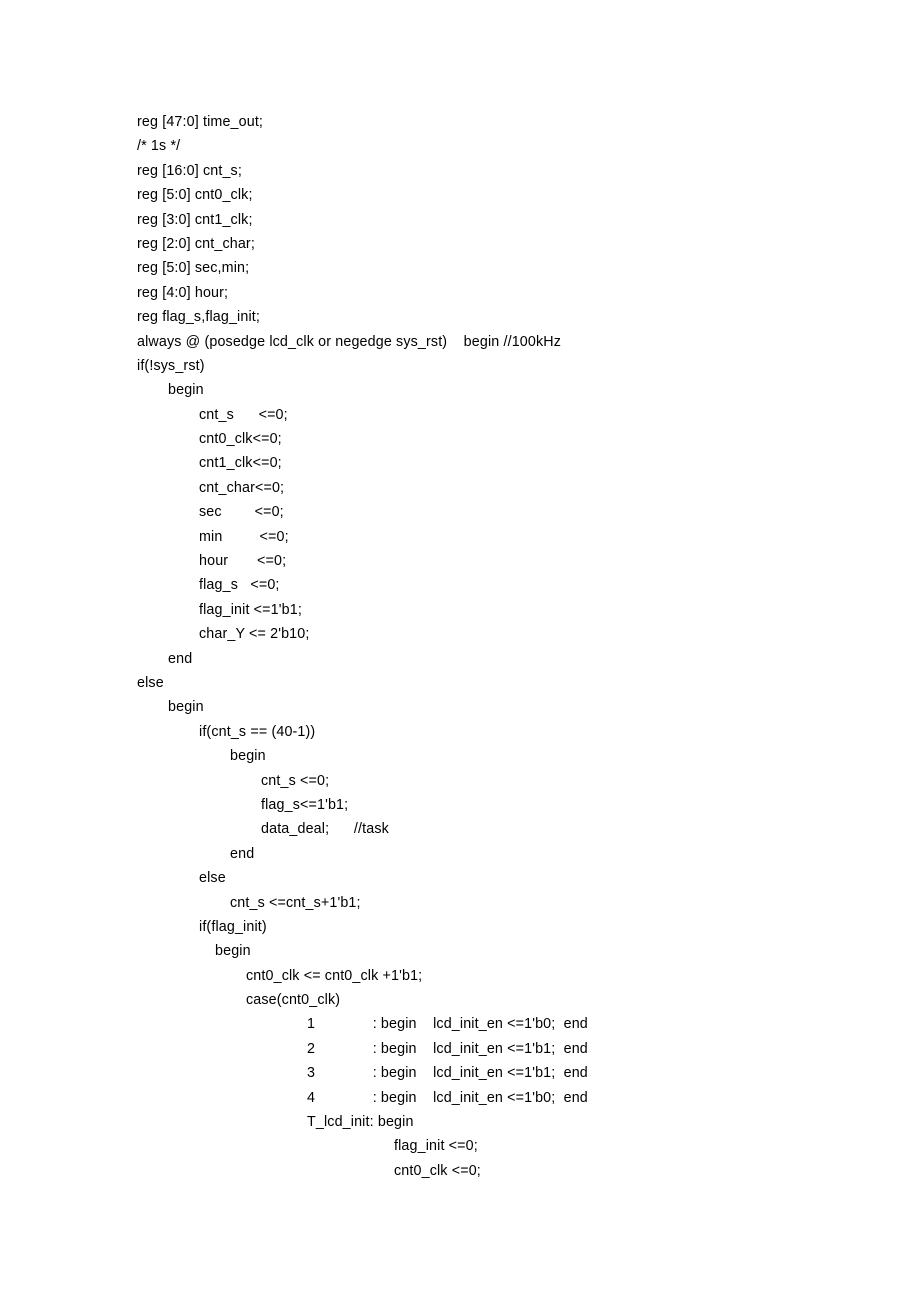 This screenshot has width=920, height=1302. I want to click on code-line: cnt0_clk <=0;, so click(437, 1170).